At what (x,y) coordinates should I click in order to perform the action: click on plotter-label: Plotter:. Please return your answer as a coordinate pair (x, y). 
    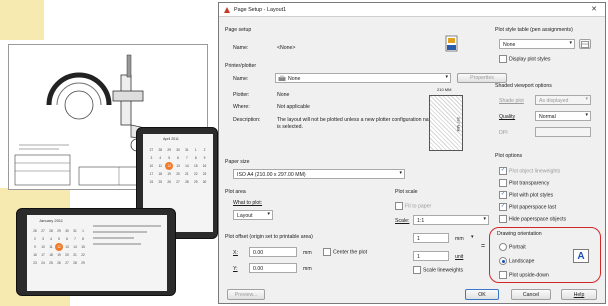
    Looking at the image, I should click on (241, 95).